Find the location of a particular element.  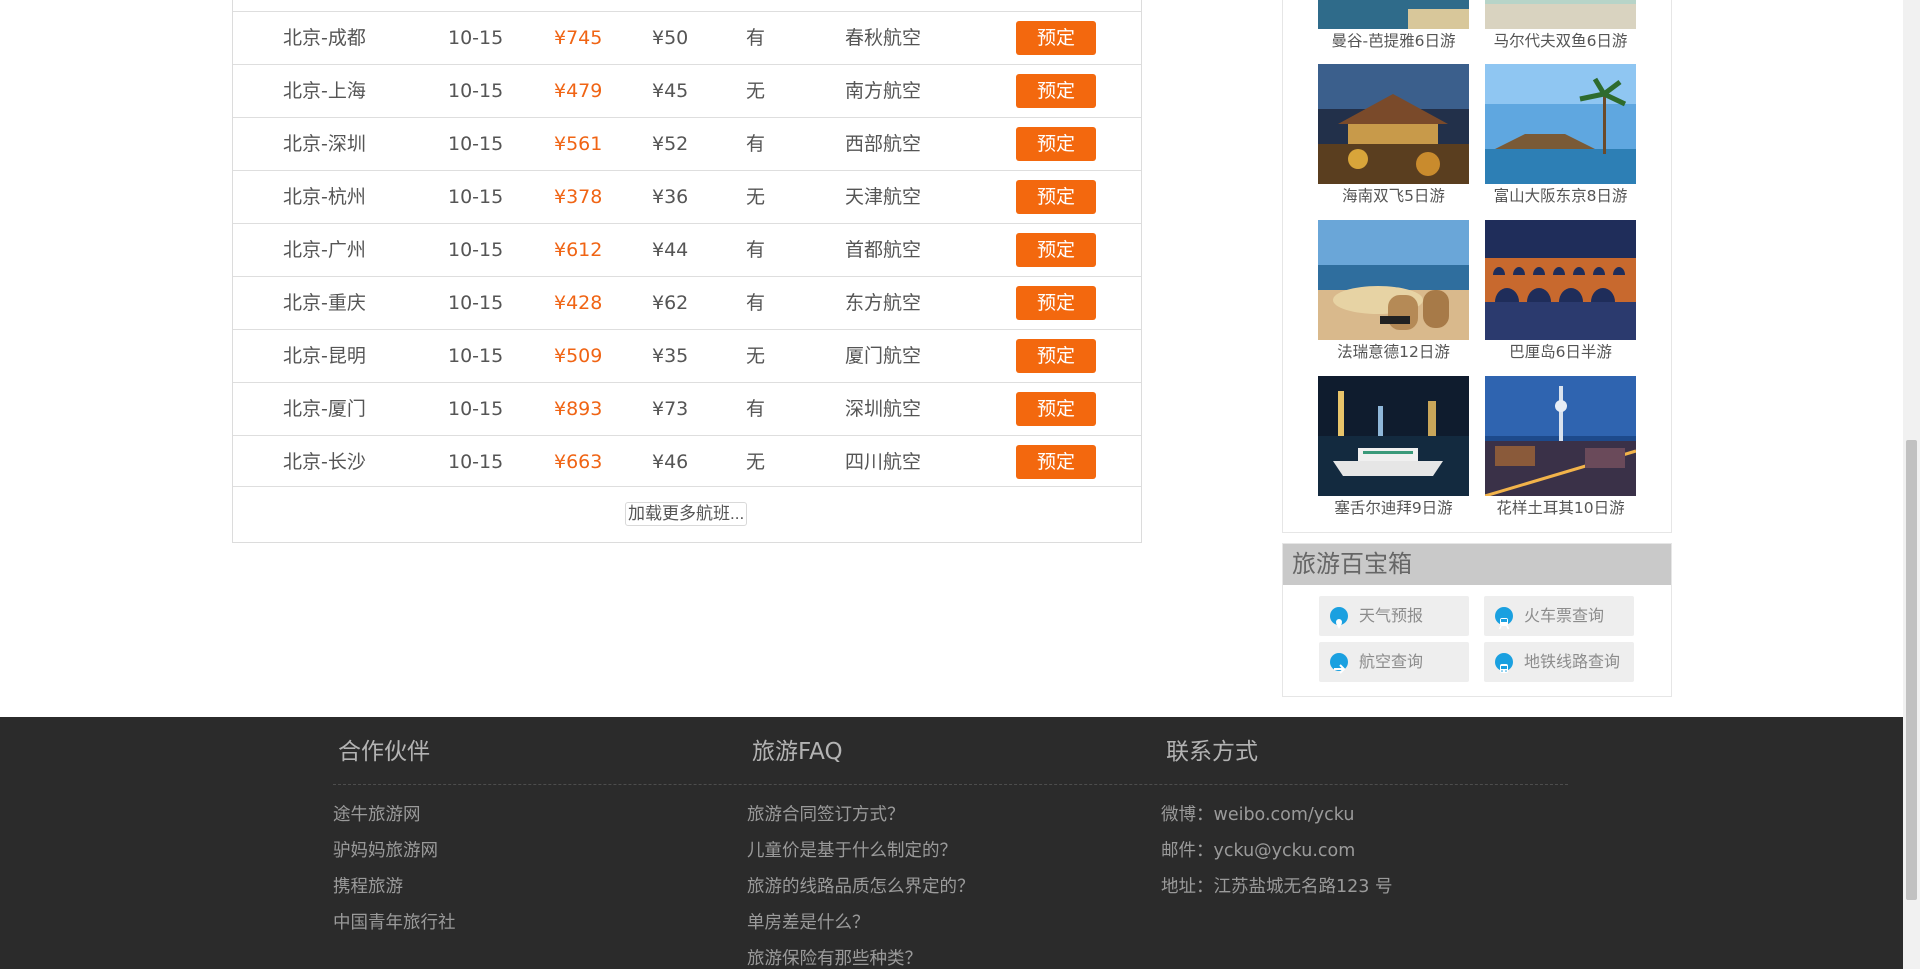

tour-card: 富山大阪东京8日游 is located at coordinates (1560, 135).